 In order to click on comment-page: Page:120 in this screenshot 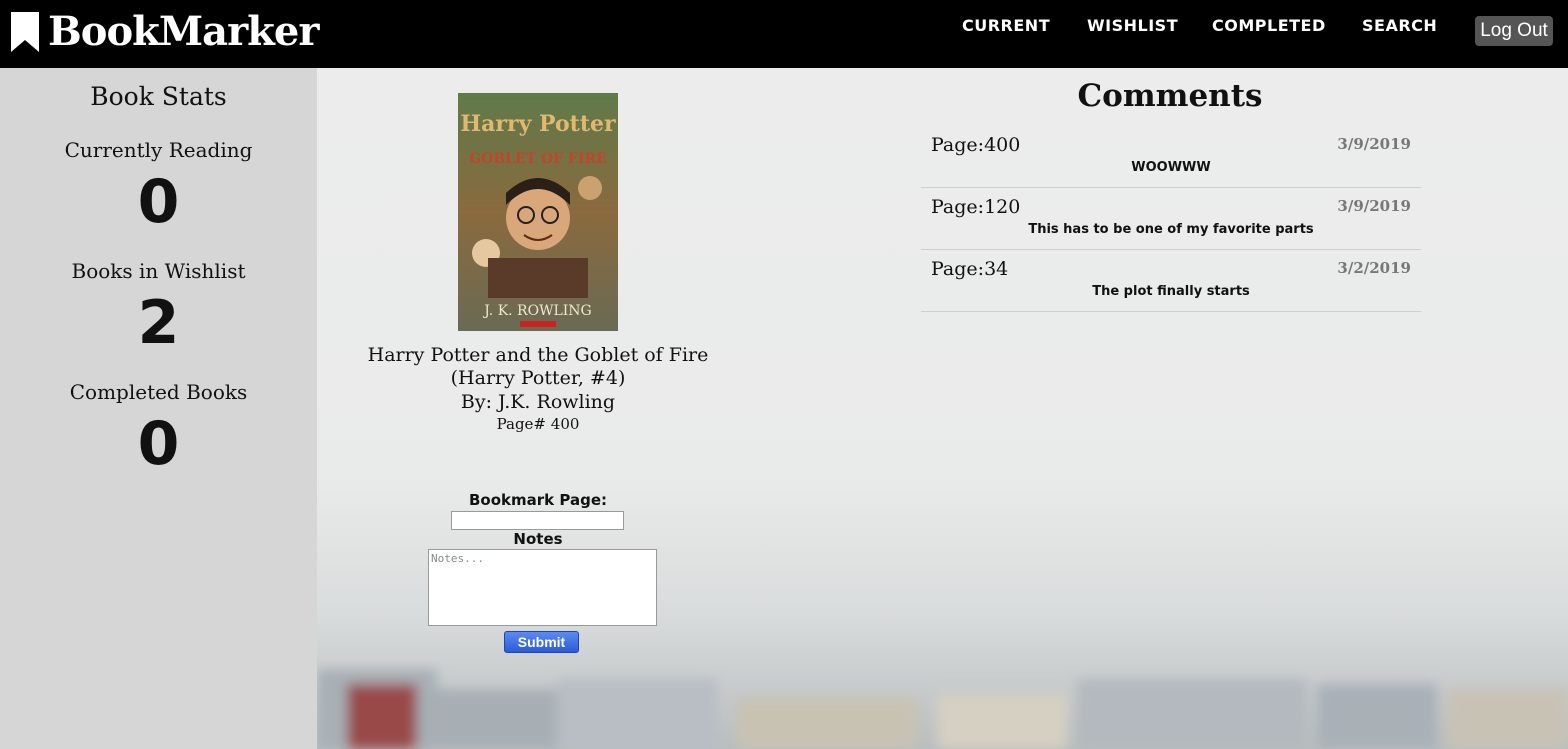, I will do `click(976, 207)`.